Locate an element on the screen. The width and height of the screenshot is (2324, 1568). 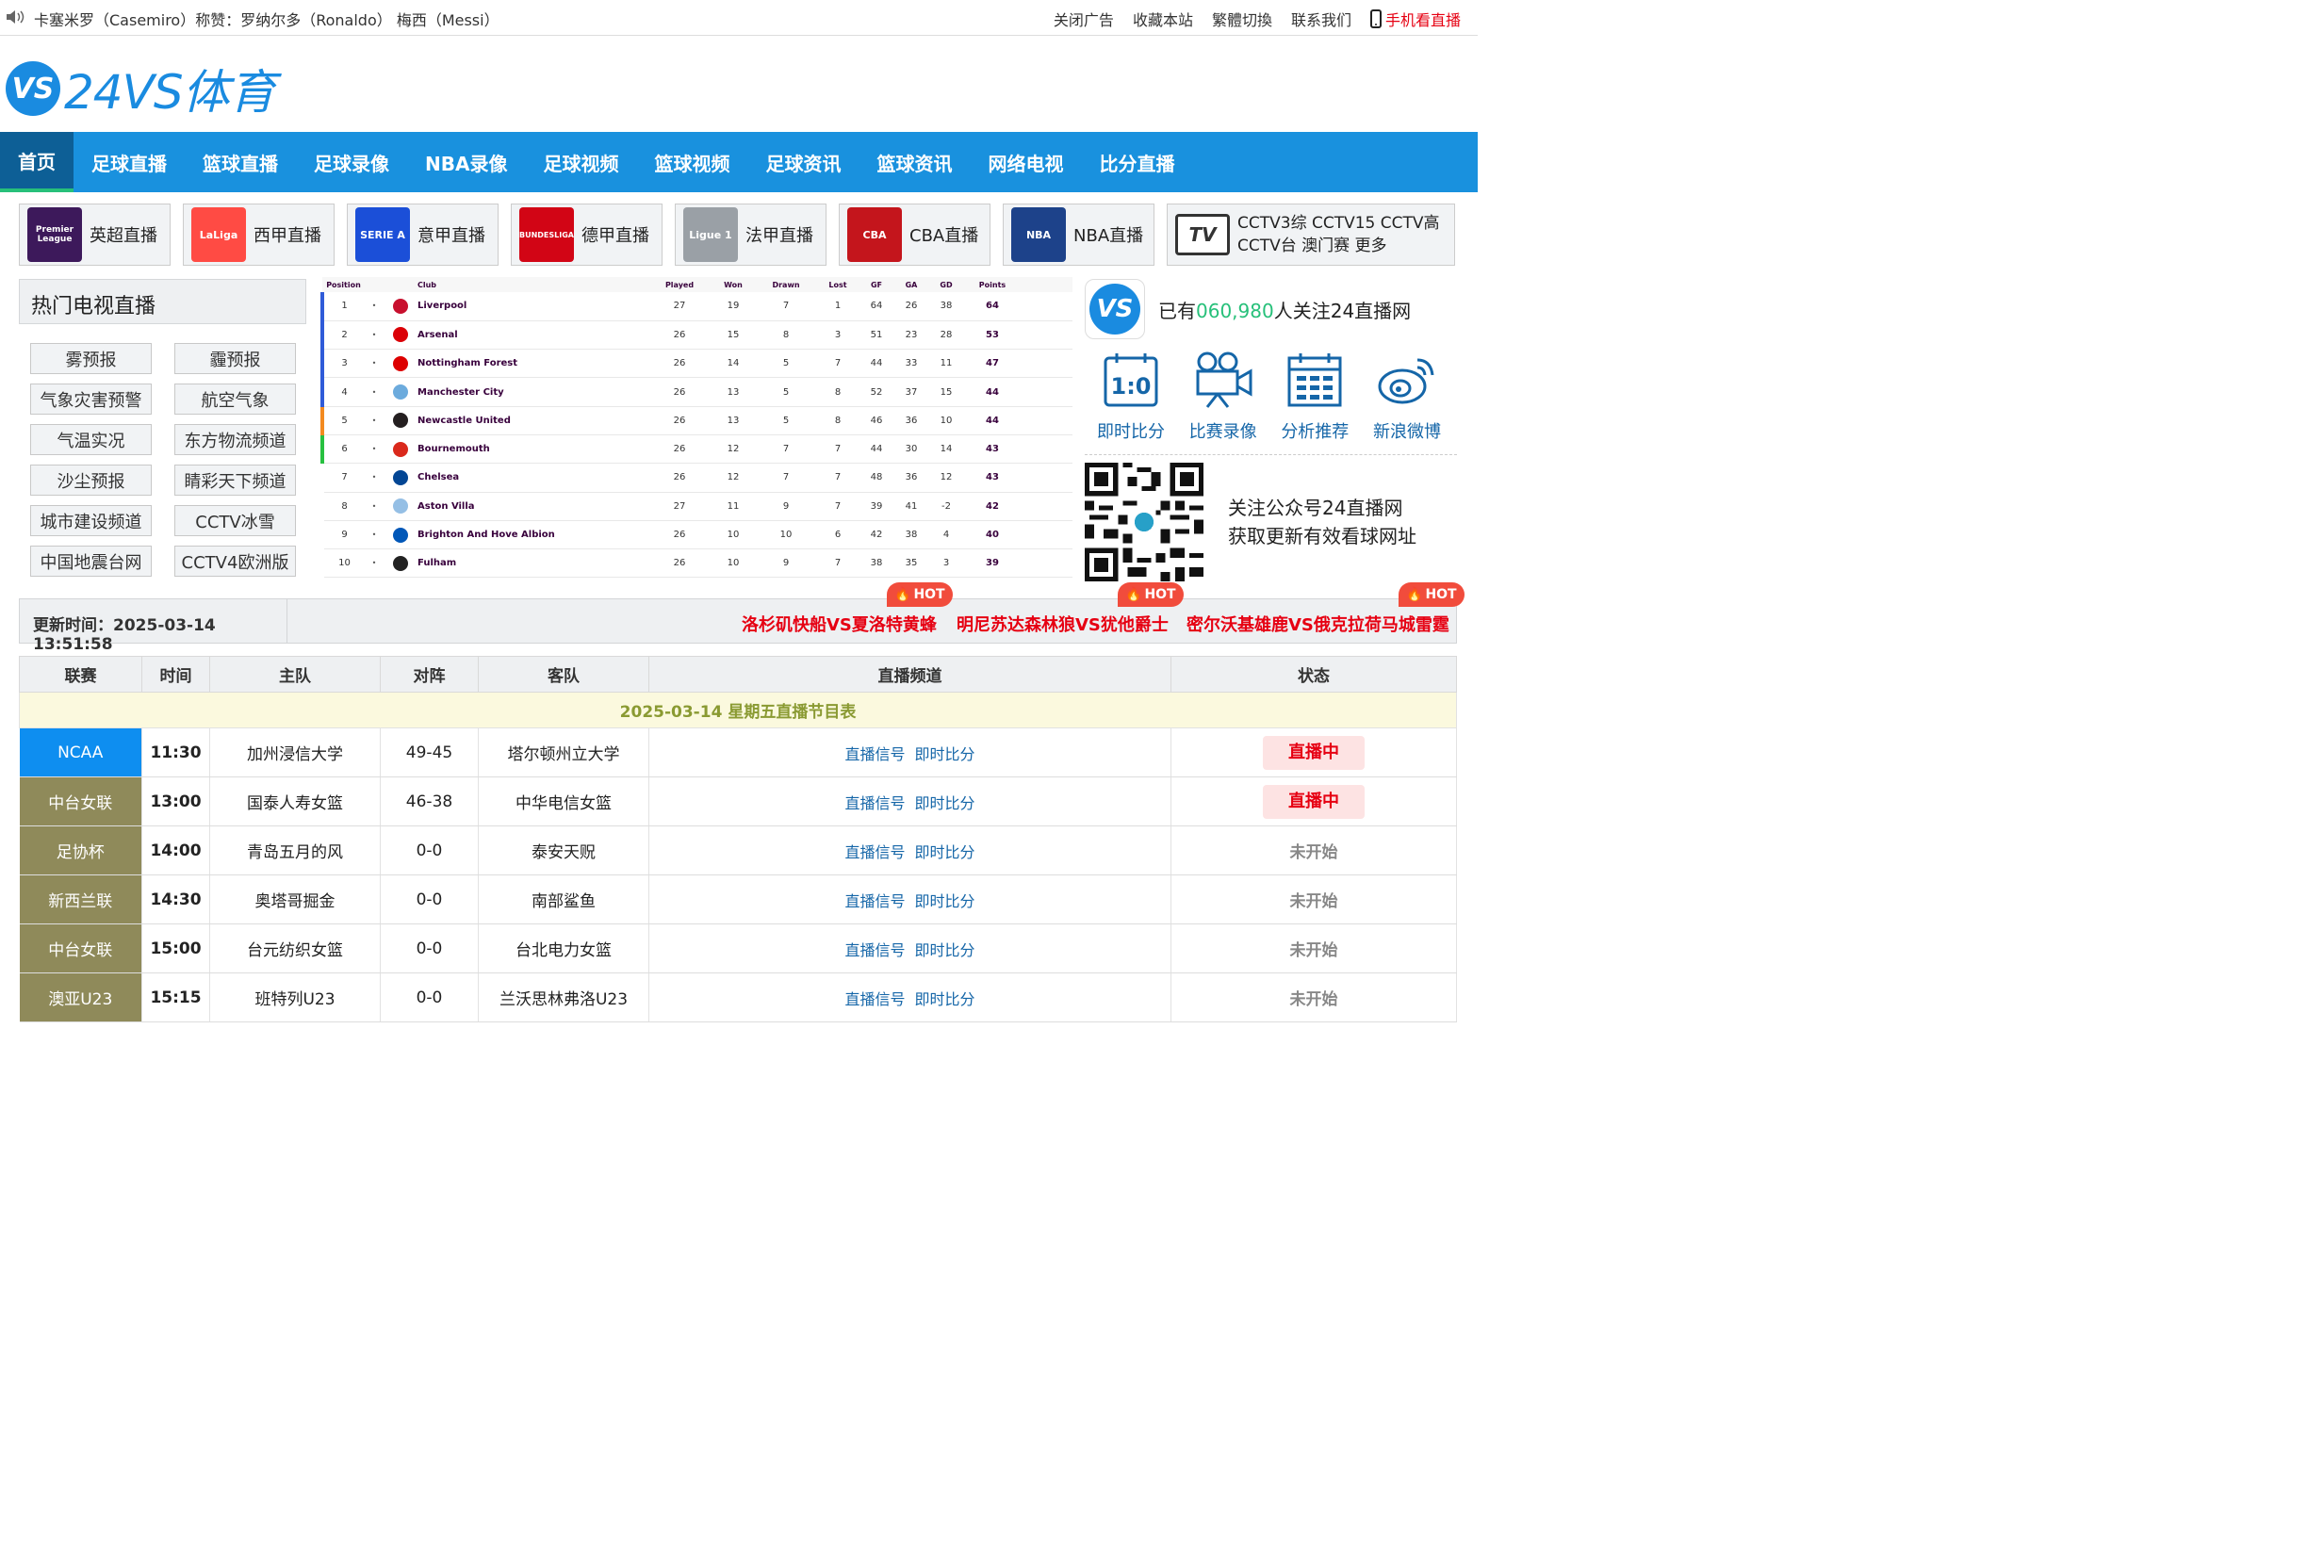
standings-row: 5 • Newcastle United 26 13 5 8 46 36 10 44 is located at coordinates (696, 420).